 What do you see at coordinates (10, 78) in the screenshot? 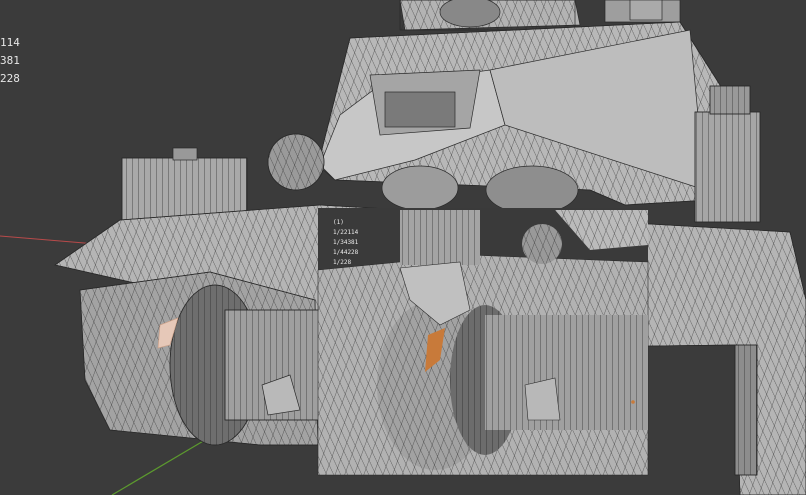
I see `stats-line: 228` at bounding box center [10, 78].